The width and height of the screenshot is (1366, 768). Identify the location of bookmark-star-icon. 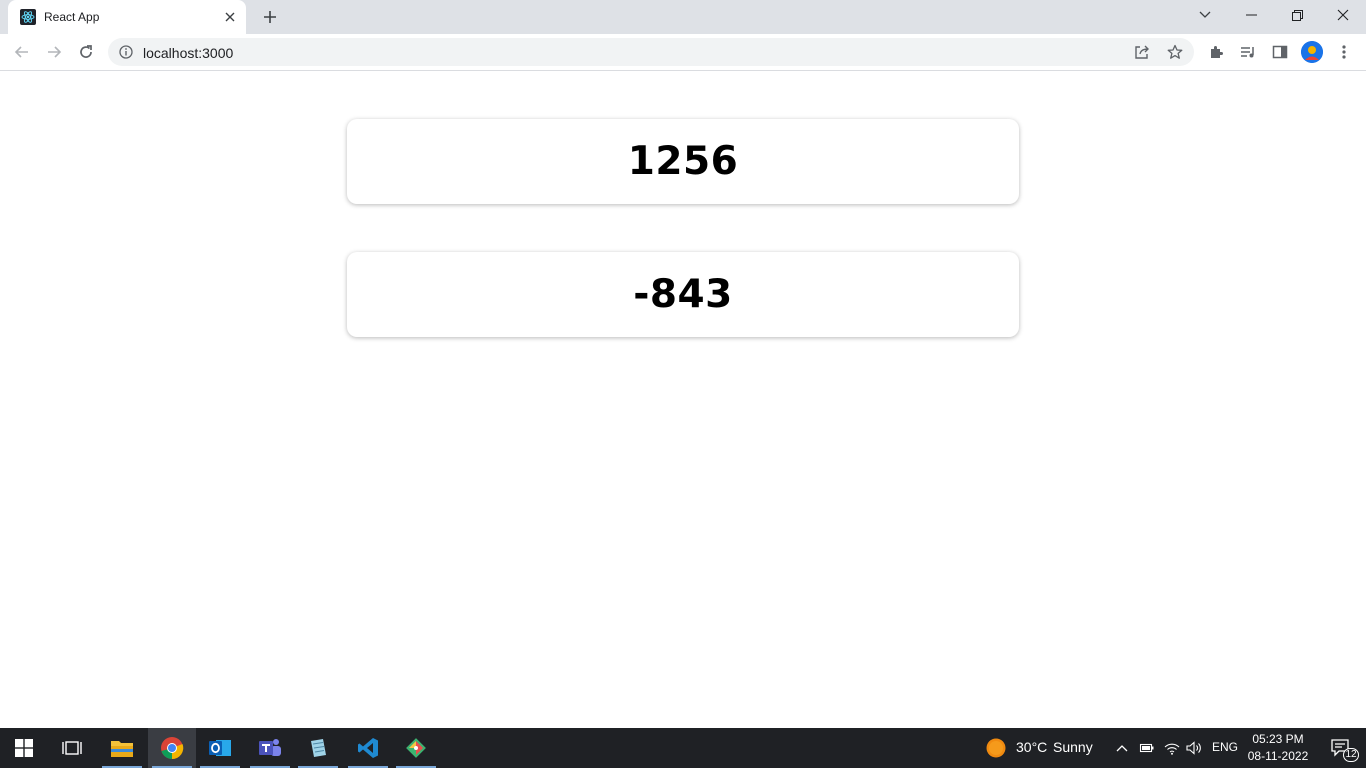
(1175, 52).